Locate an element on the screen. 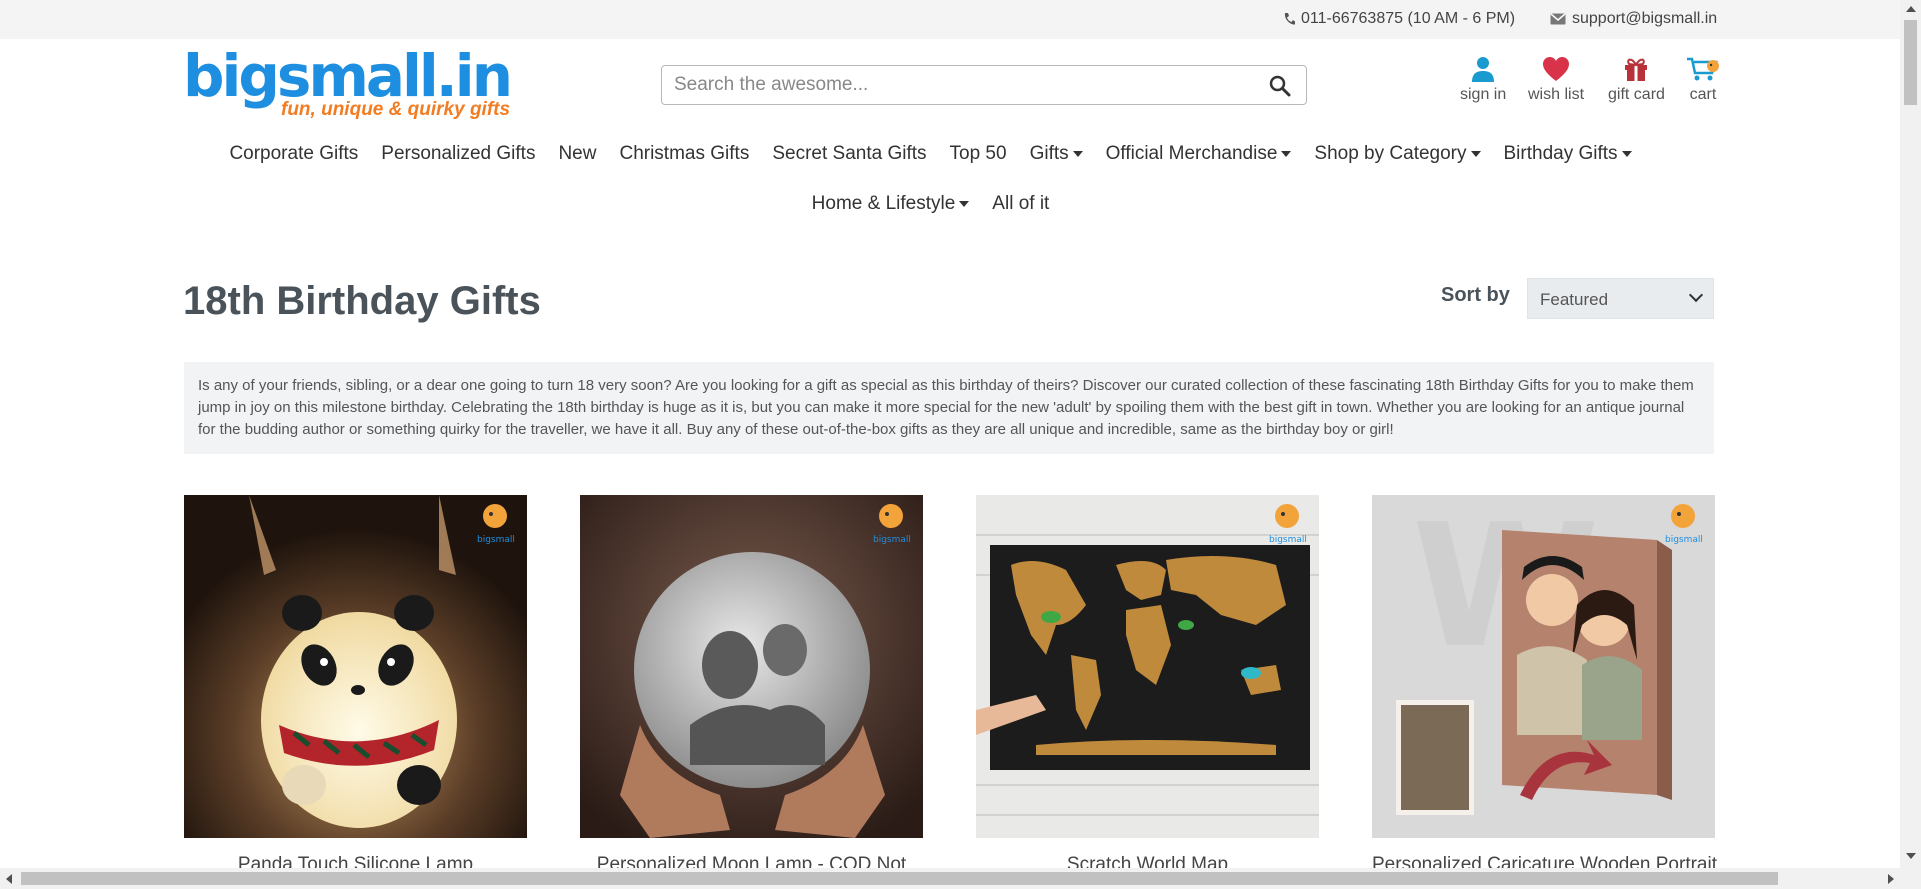  email-address: support@bigsmall.in is located at coordinates (1645, 18).